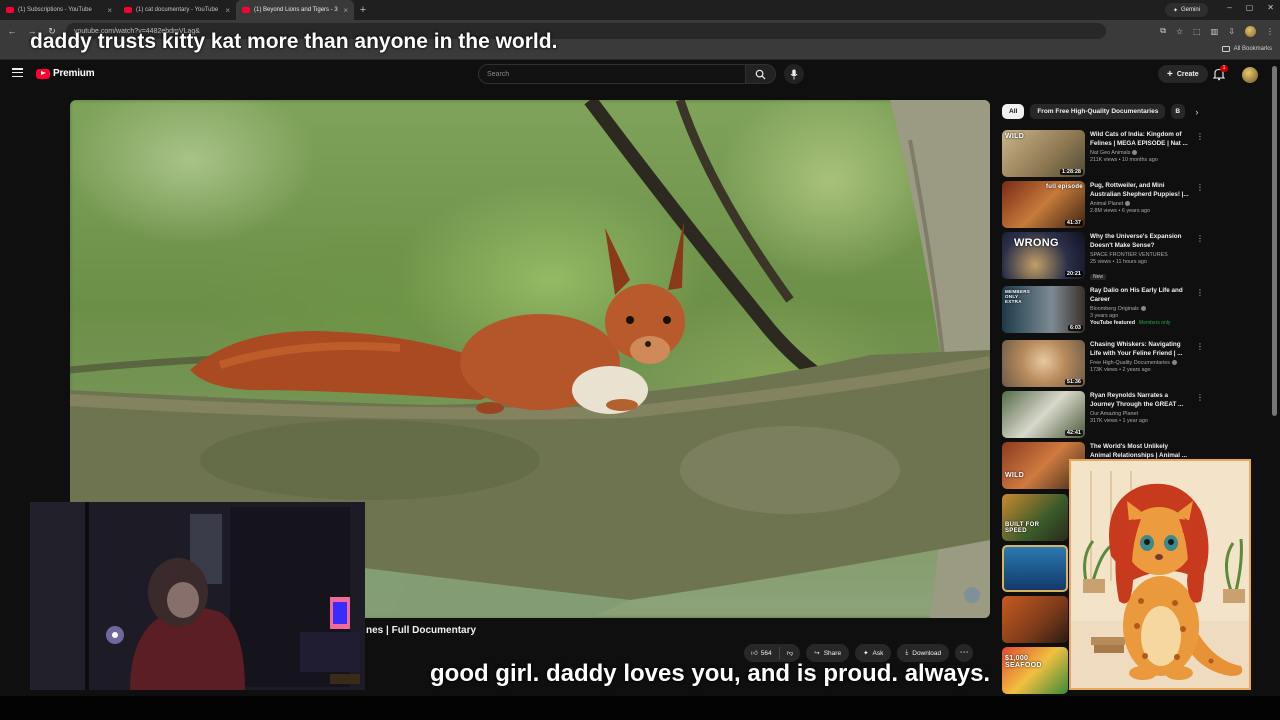  Describe the element at coordinates (17, 72) in the screenshot. I see `hamburger-menu-icon` at that location.